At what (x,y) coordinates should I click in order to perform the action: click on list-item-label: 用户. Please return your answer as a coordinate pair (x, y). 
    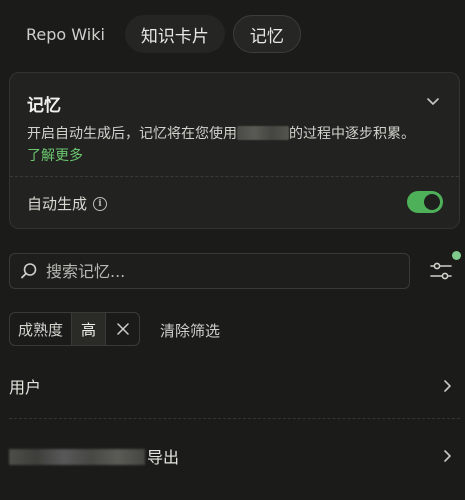
    Looking at the image, I should click on (25, 387).